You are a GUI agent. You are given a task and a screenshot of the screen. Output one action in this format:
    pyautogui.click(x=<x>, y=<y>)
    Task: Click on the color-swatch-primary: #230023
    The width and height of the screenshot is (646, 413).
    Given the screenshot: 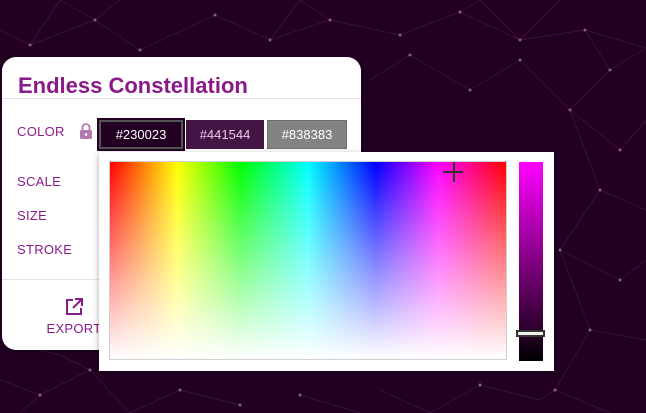 What is the action you would take?
    pyautogui.click(x=141, y=134)
    